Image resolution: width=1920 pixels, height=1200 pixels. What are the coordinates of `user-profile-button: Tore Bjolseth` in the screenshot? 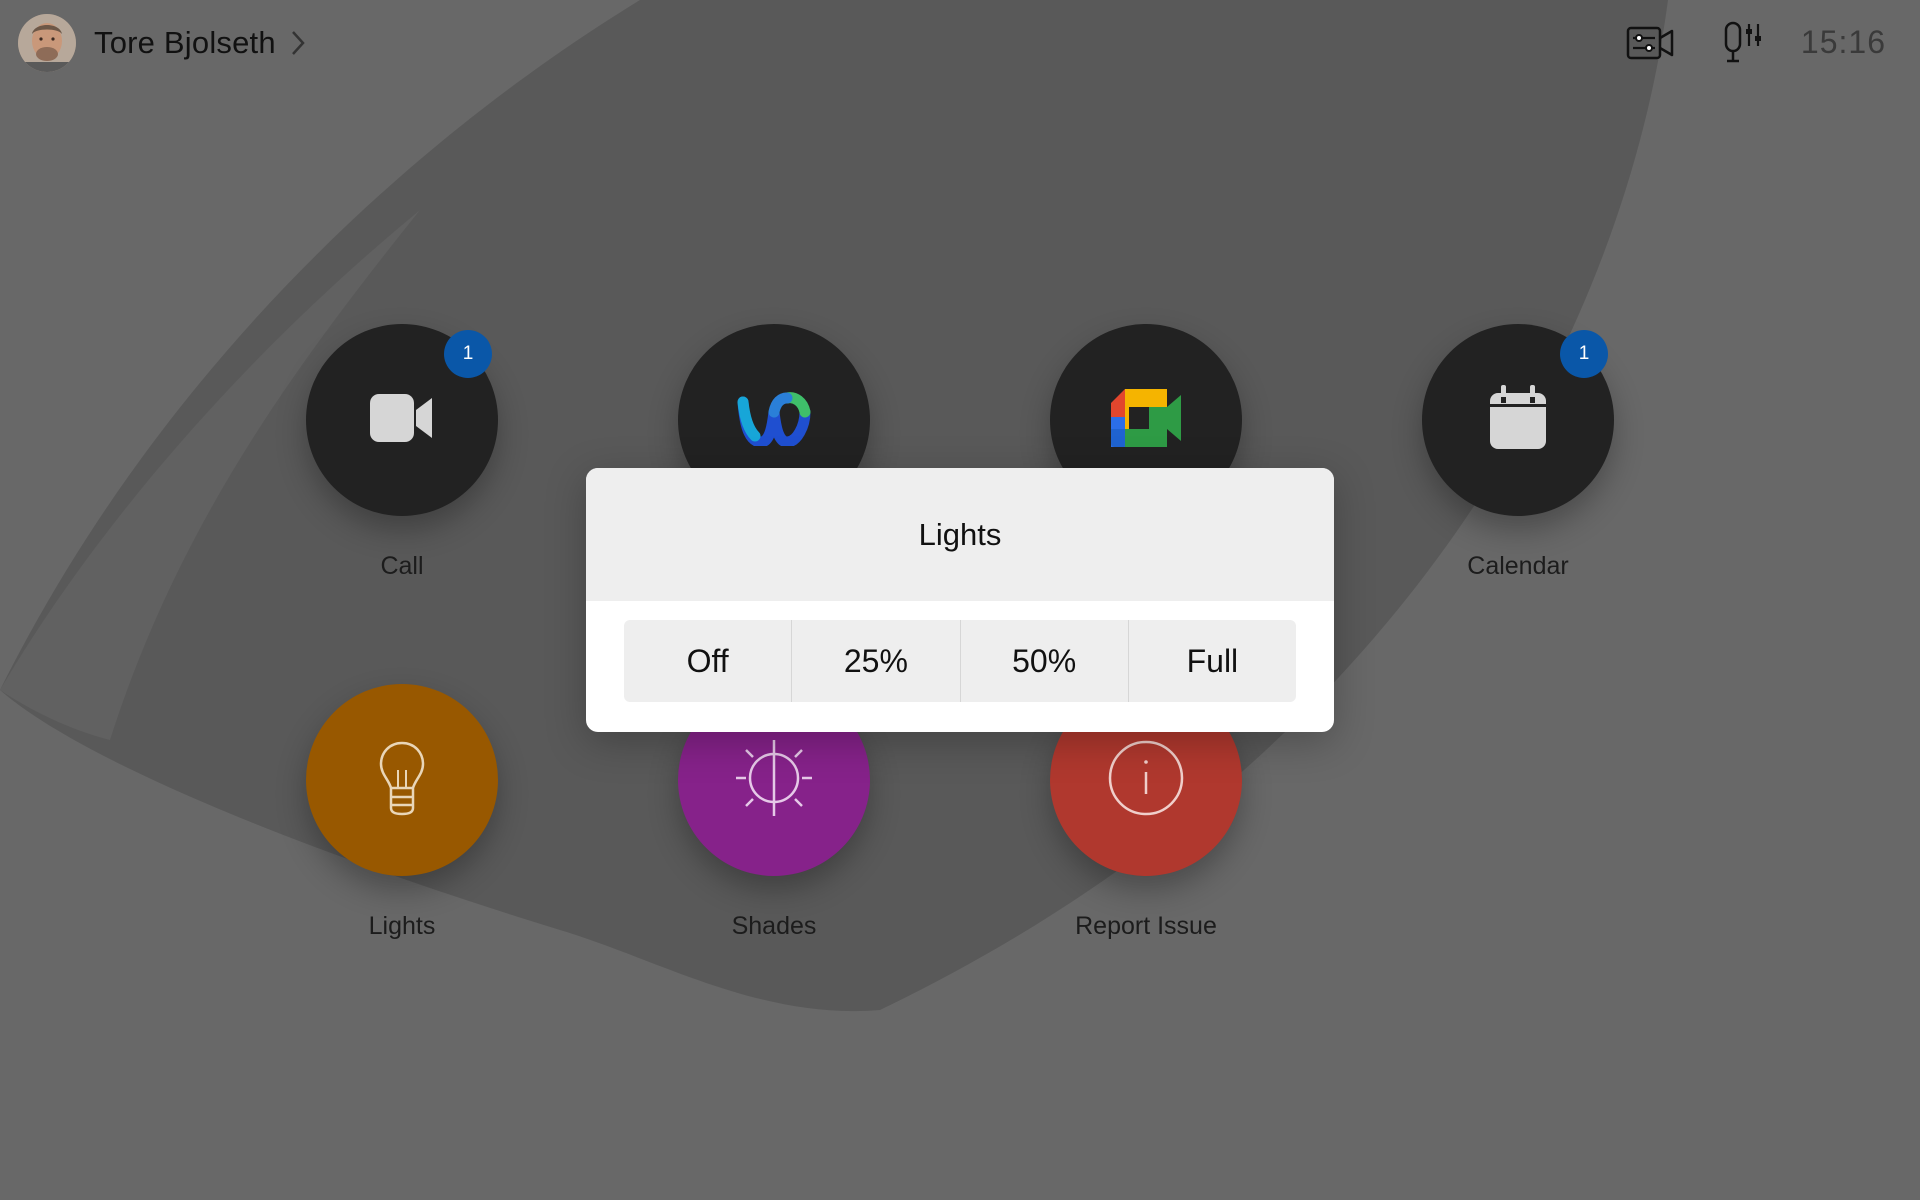 It's located at (164, 43).